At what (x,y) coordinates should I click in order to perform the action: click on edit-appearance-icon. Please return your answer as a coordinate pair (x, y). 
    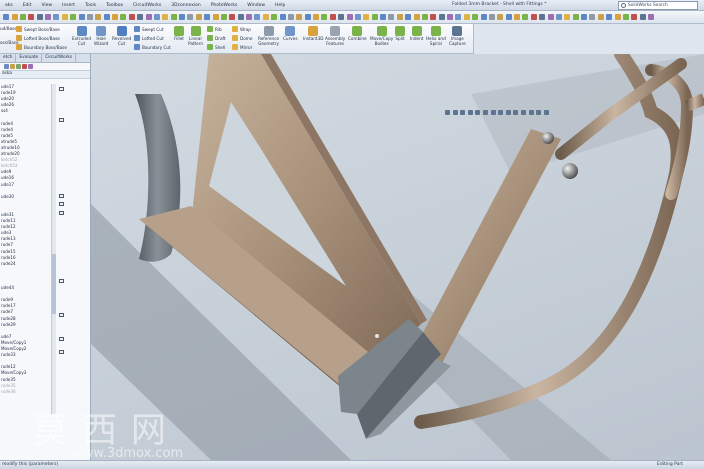
    Looking at the image, I should click on (501, 112).